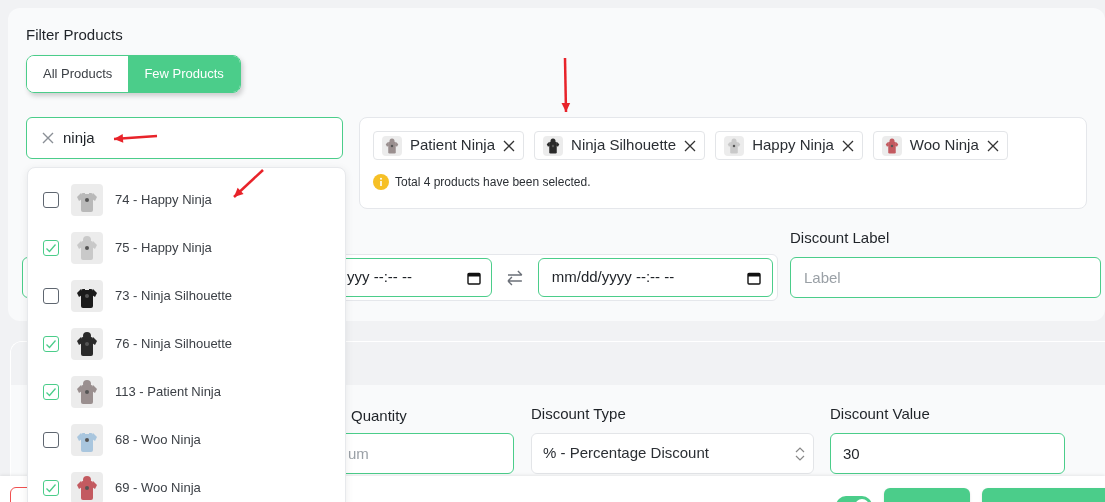  What do you see at coordinates (74, 35) in the screenshot?
I see `section-title: Filter Products` at bounding box center [74, 35].